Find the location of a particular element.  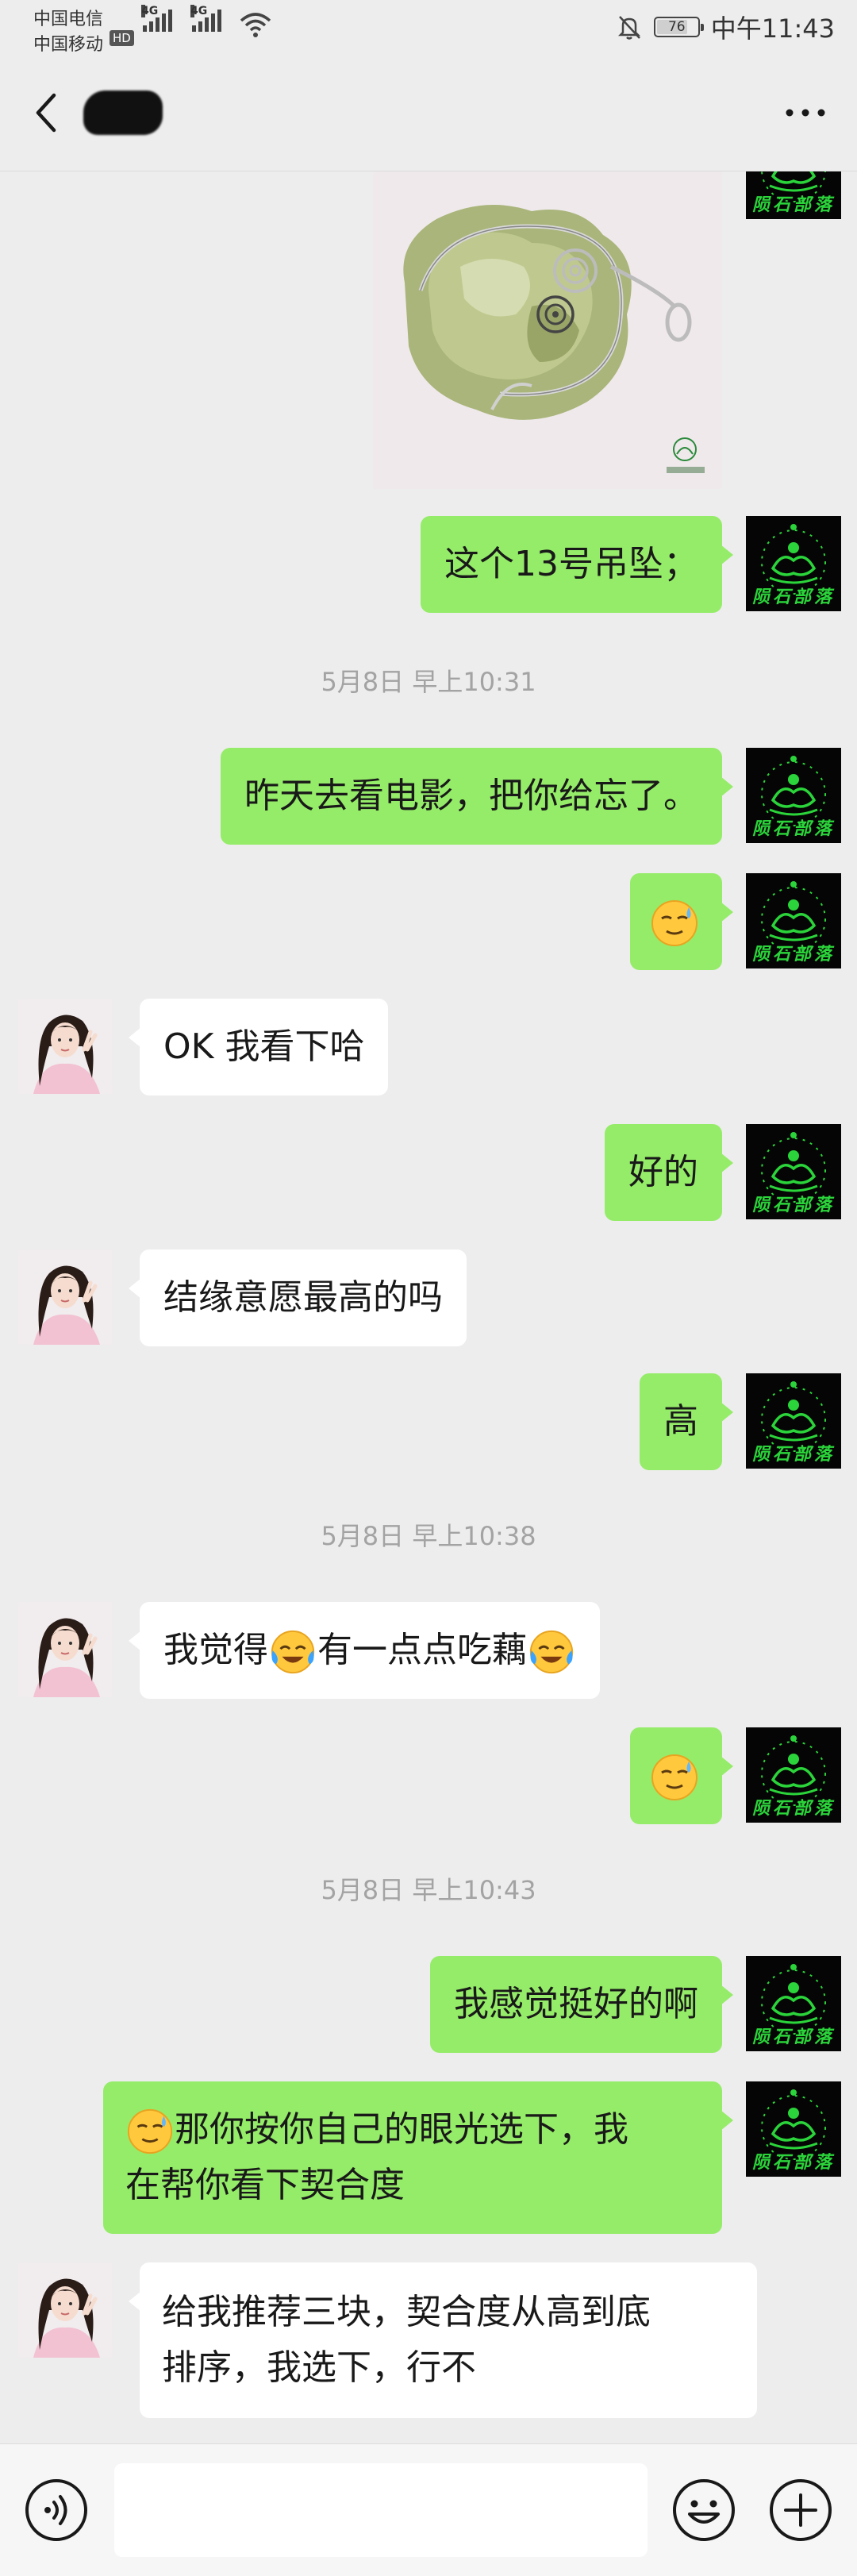

message-text: 排序，我选下，行不 is located at coordinates (319, 2367).